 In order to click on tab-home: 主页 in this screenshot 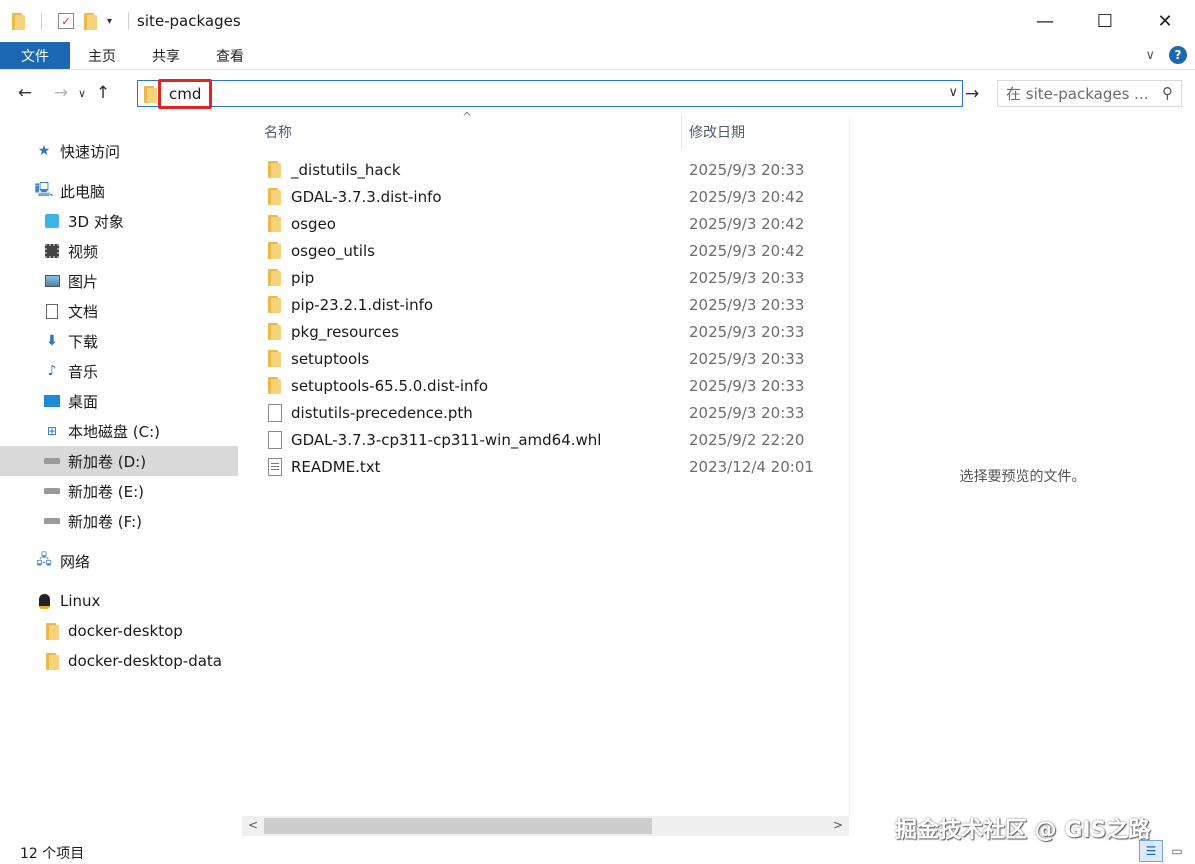, I will do `click(102, 55)`.